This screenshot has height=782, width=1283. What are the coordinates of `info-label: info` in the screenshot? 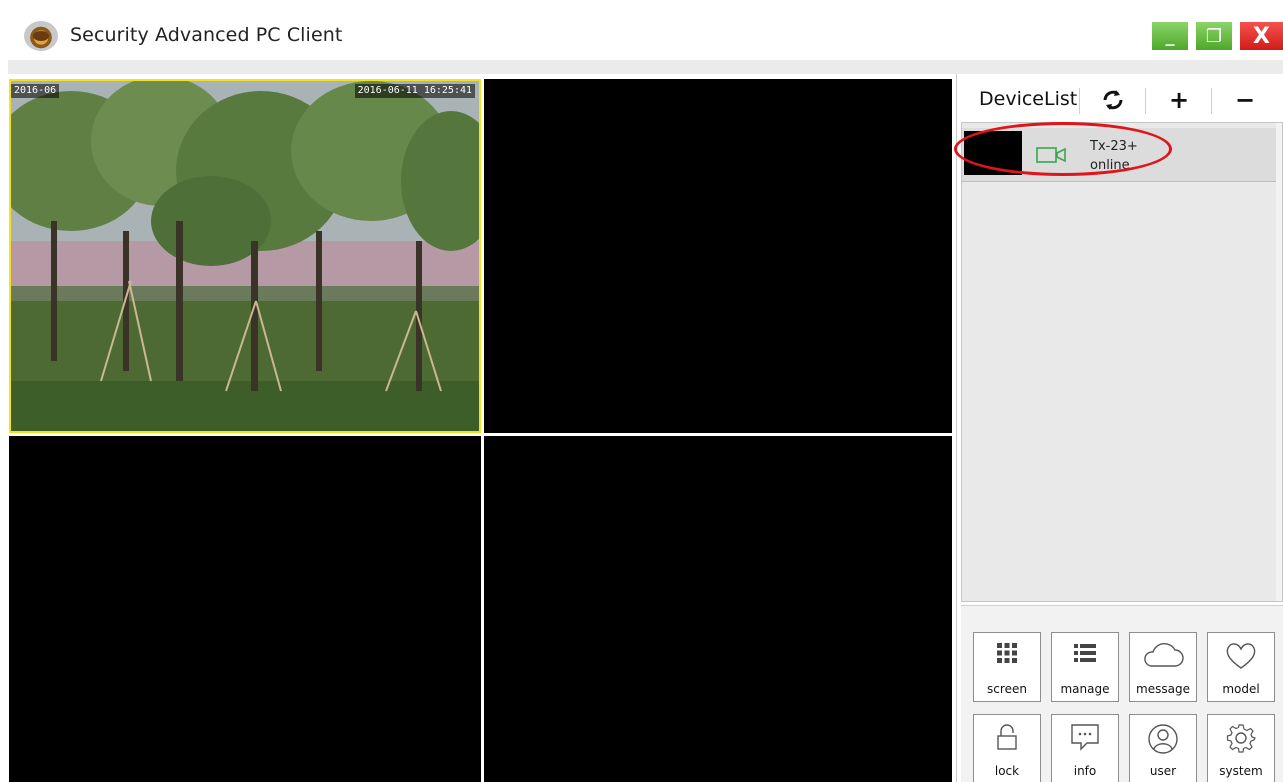 It's located at (1085, 771).